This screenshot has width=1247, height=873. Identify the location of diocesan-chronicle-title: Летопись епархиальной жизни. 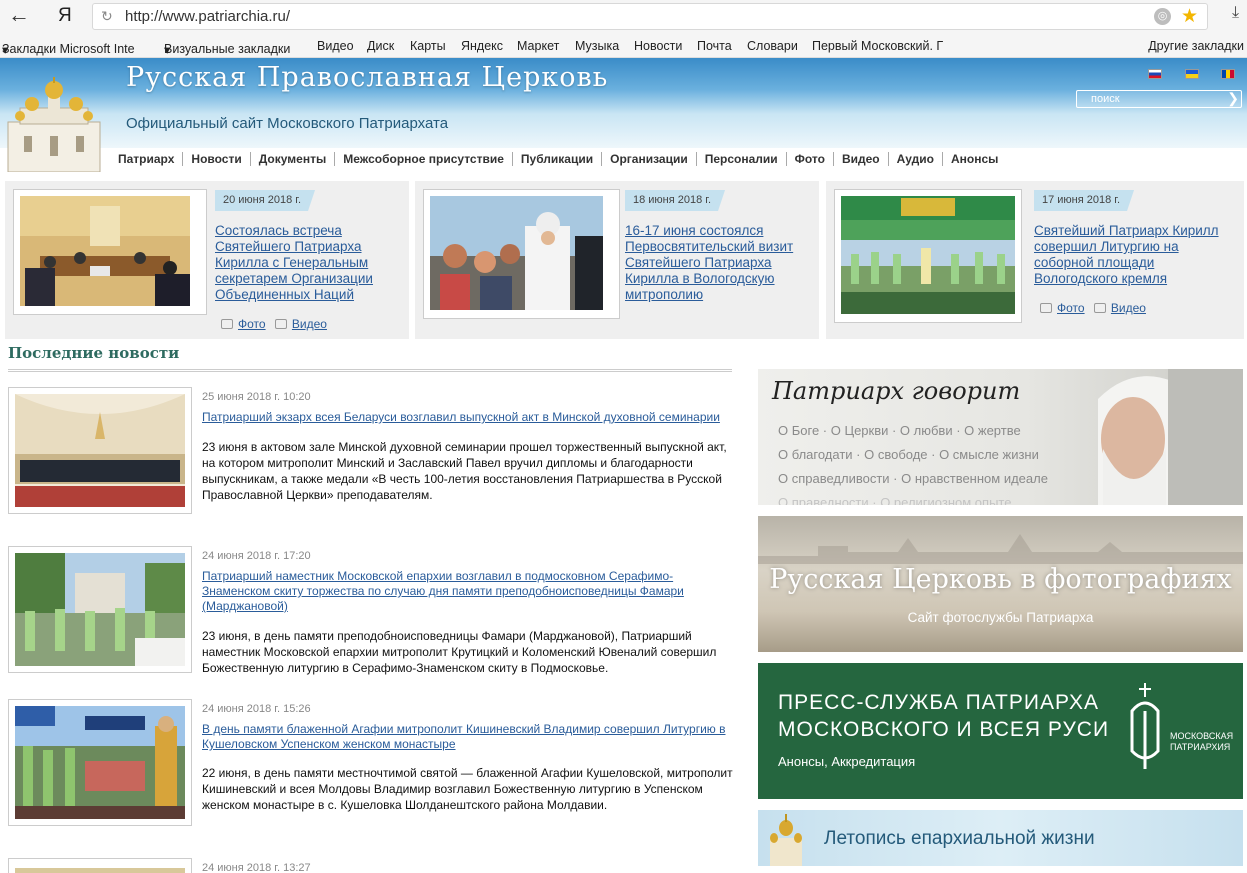
(959, 838).